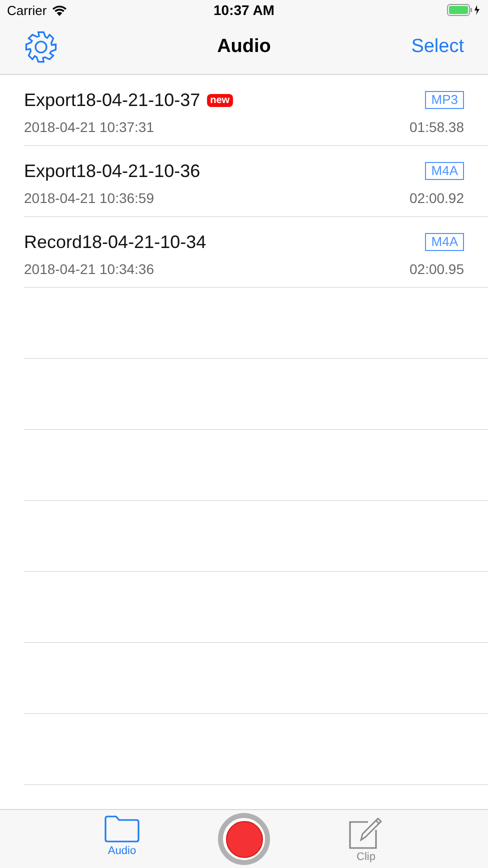 The width and height of the screenshot is (488, 868). I want to click on screen-title: Audio, so click(244, 46).